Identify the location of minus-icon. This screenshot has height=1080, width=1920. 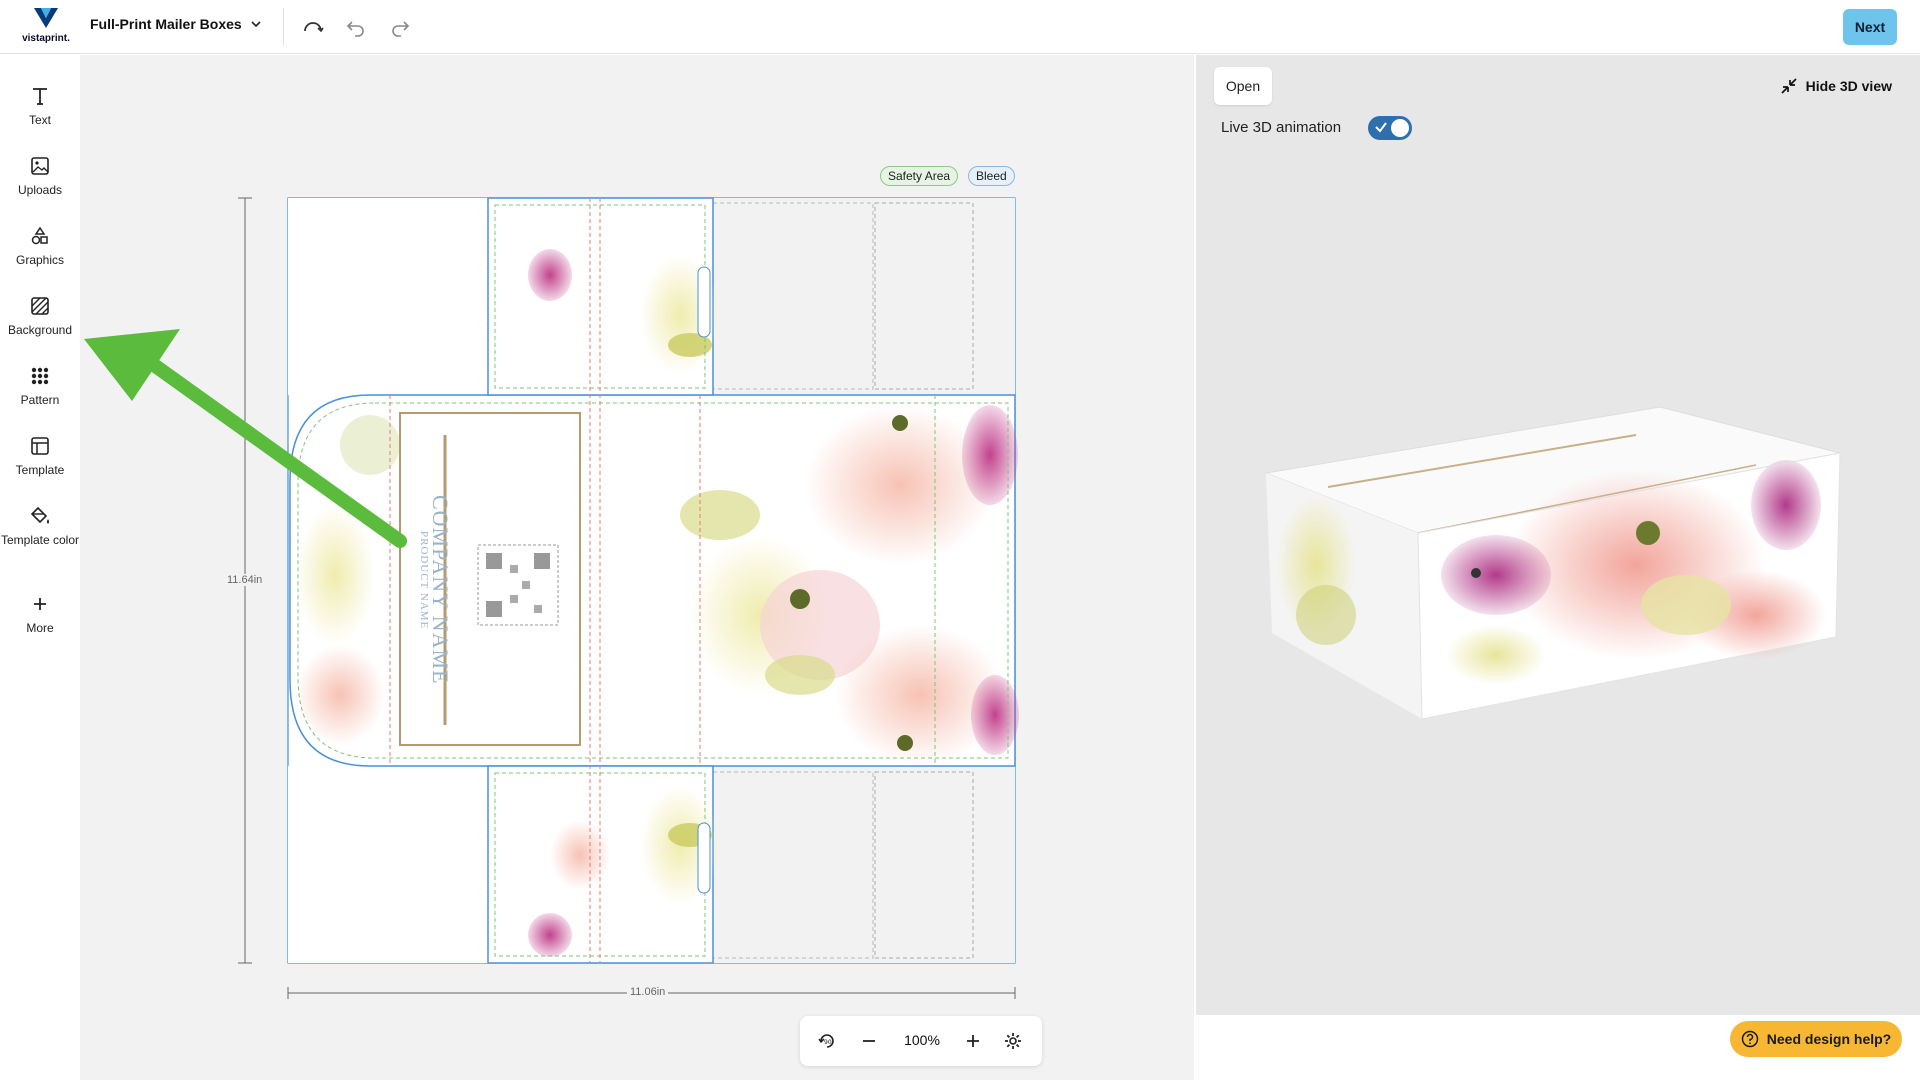
(869, 1041).